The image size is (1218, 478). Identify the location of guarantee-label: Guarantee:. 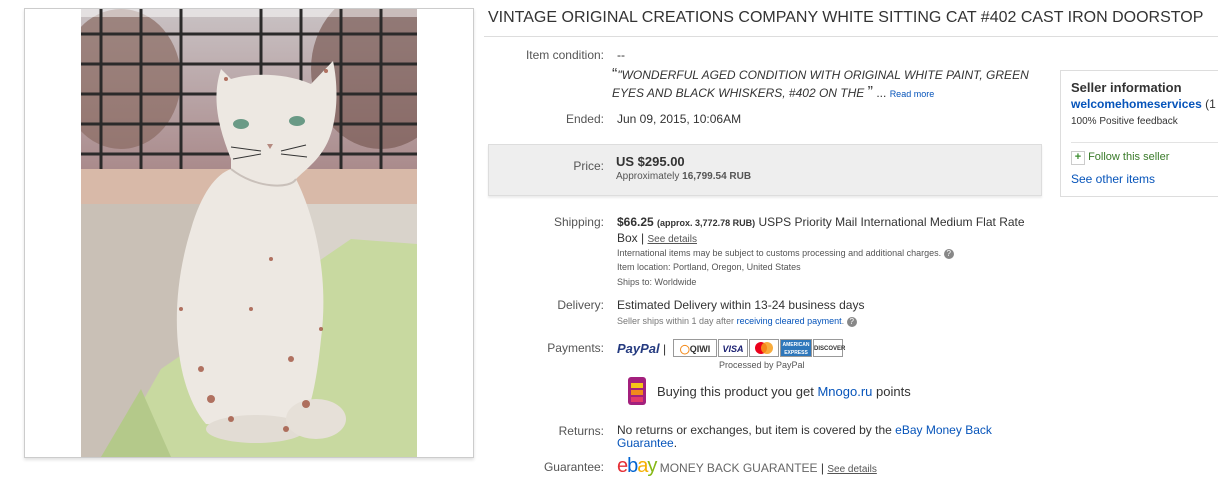
(573, 467).